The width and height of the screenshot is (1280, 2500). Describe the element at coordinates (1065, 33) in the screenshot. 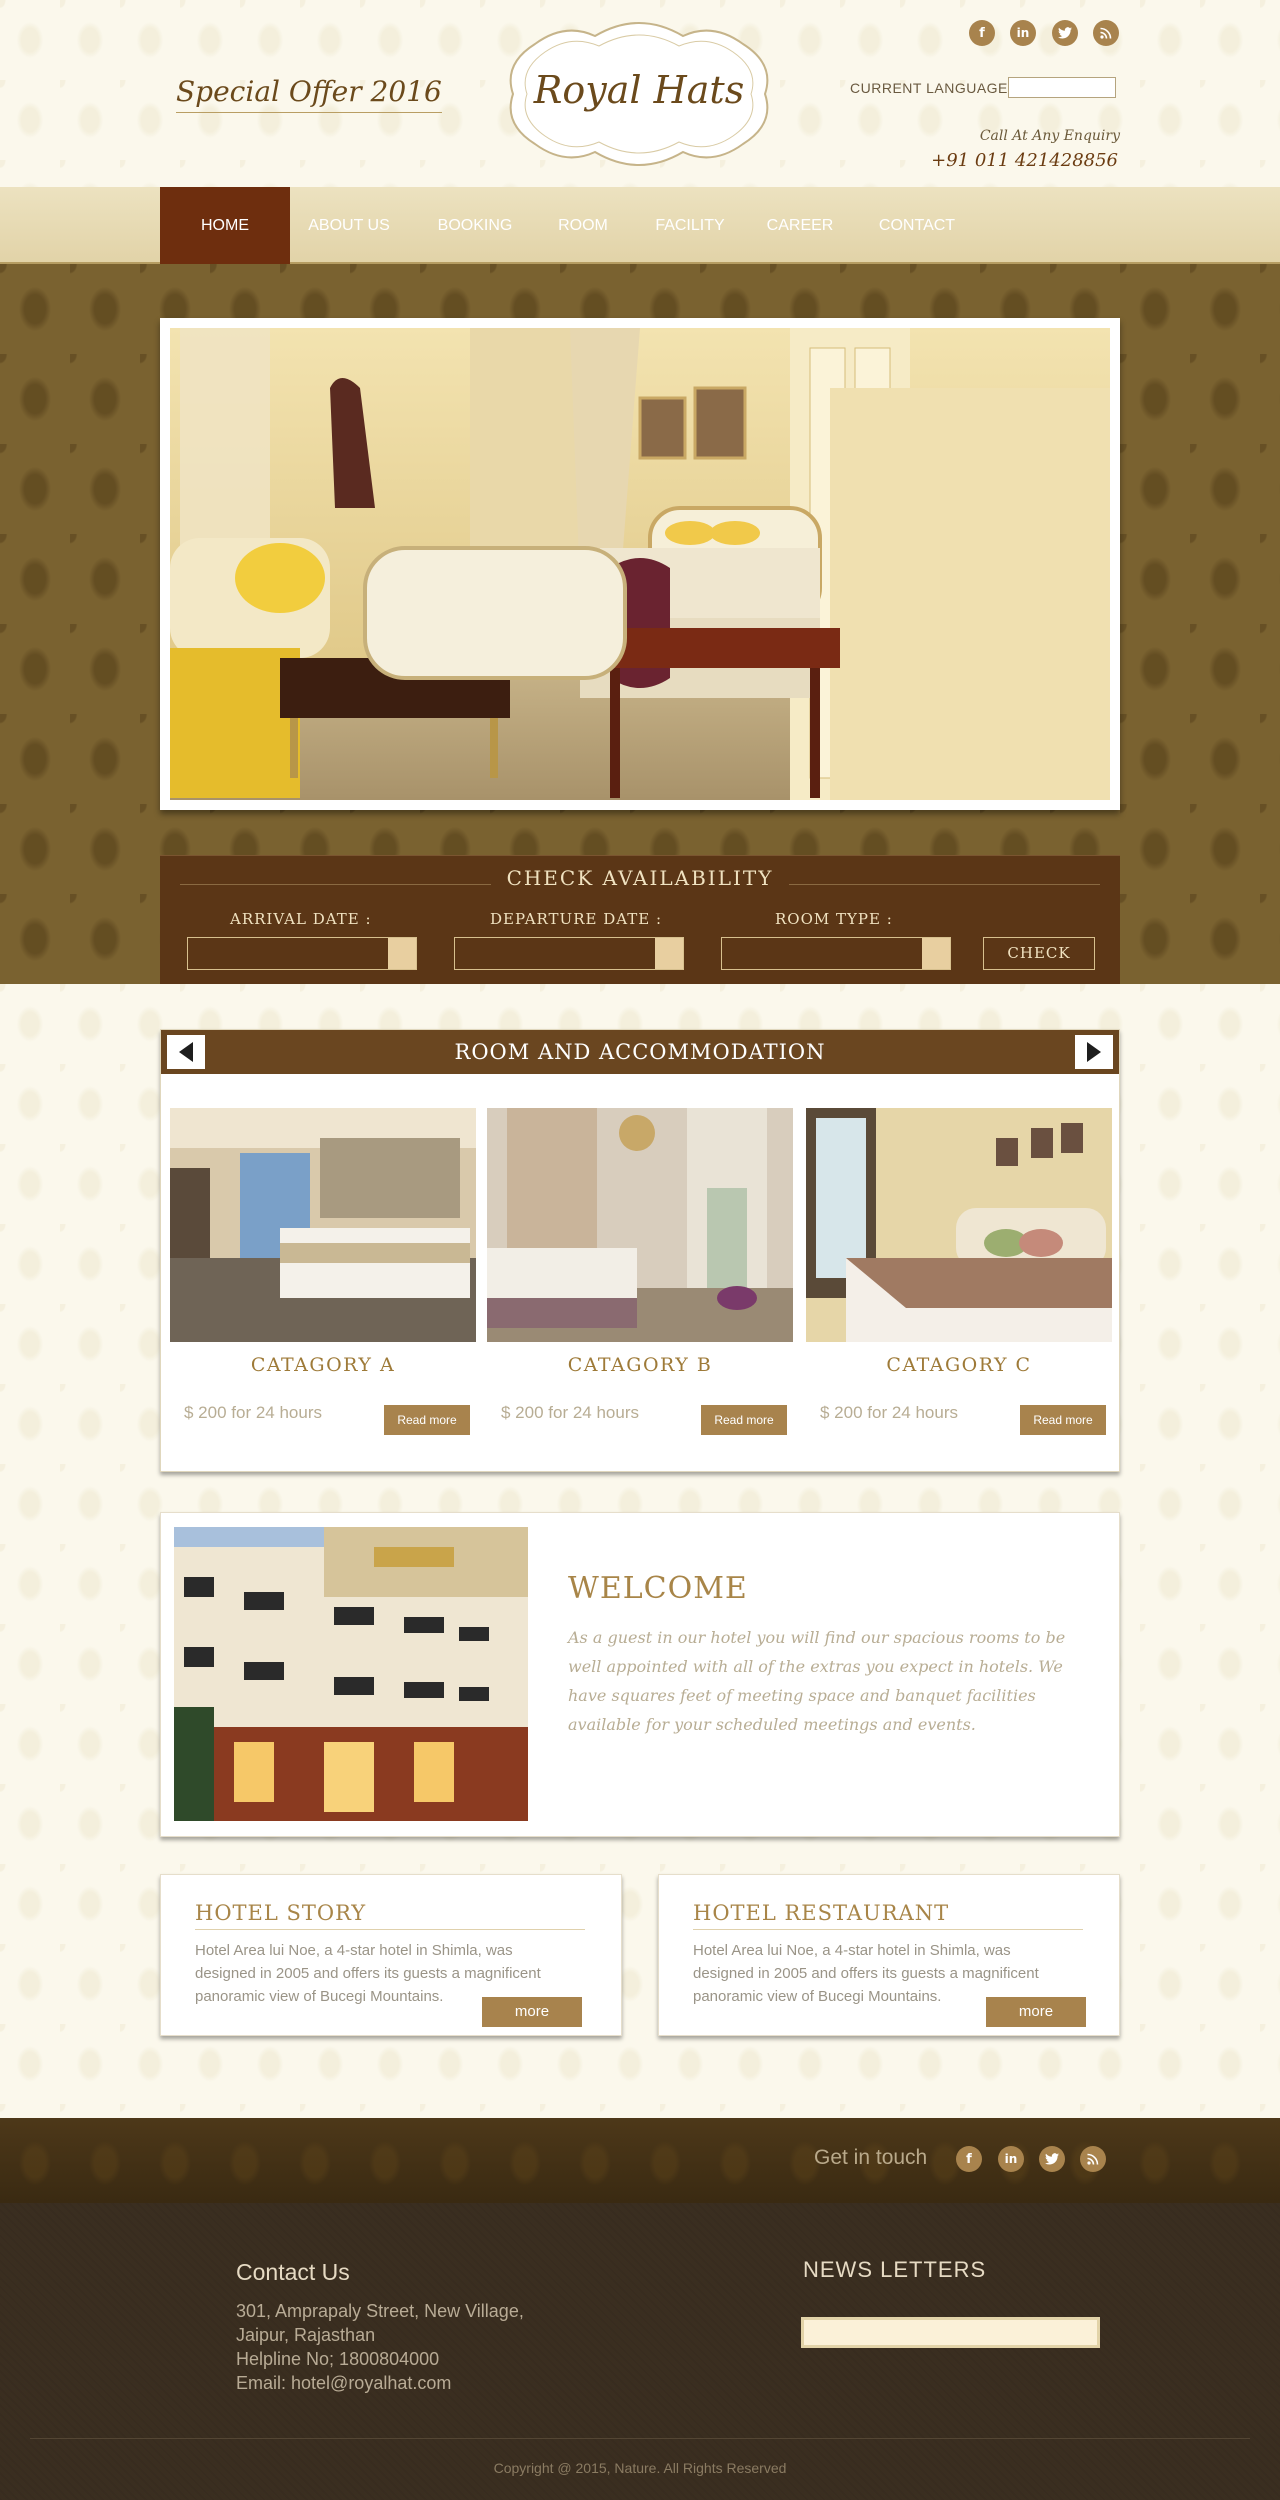

I see `twitter-icon` at that location.